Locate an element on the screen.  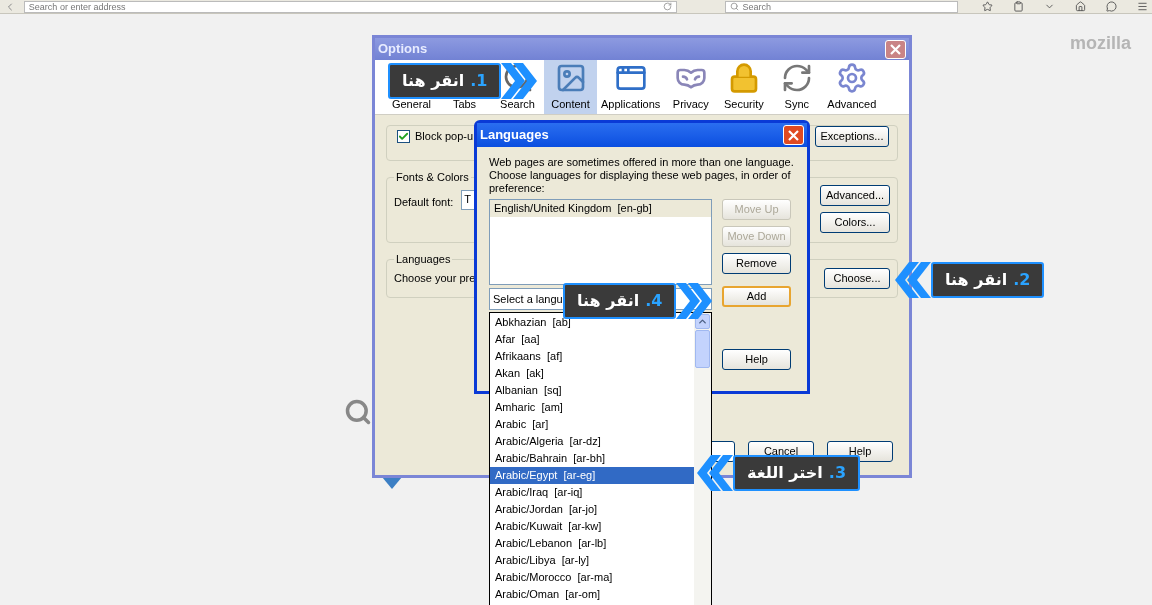
preference-tab: Advanced is located at coordinates (852, 87).